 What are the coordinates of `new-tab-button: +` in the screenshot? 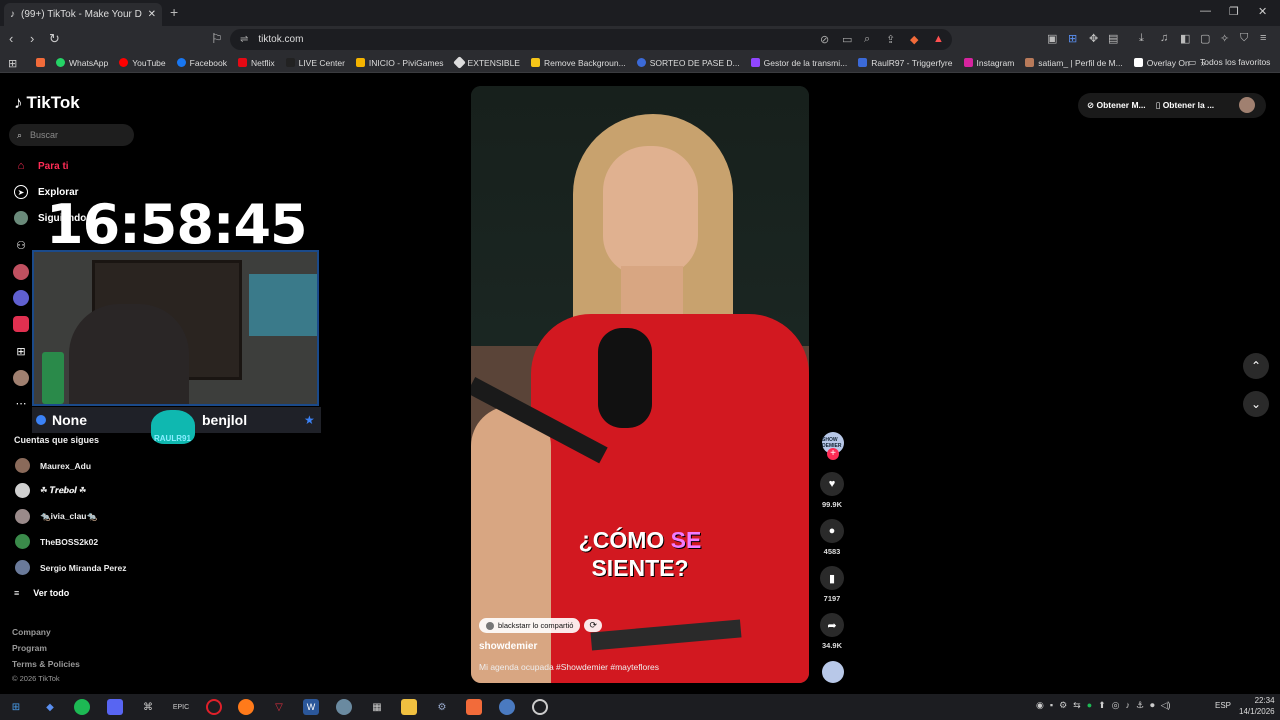 It's located at (174, 12).